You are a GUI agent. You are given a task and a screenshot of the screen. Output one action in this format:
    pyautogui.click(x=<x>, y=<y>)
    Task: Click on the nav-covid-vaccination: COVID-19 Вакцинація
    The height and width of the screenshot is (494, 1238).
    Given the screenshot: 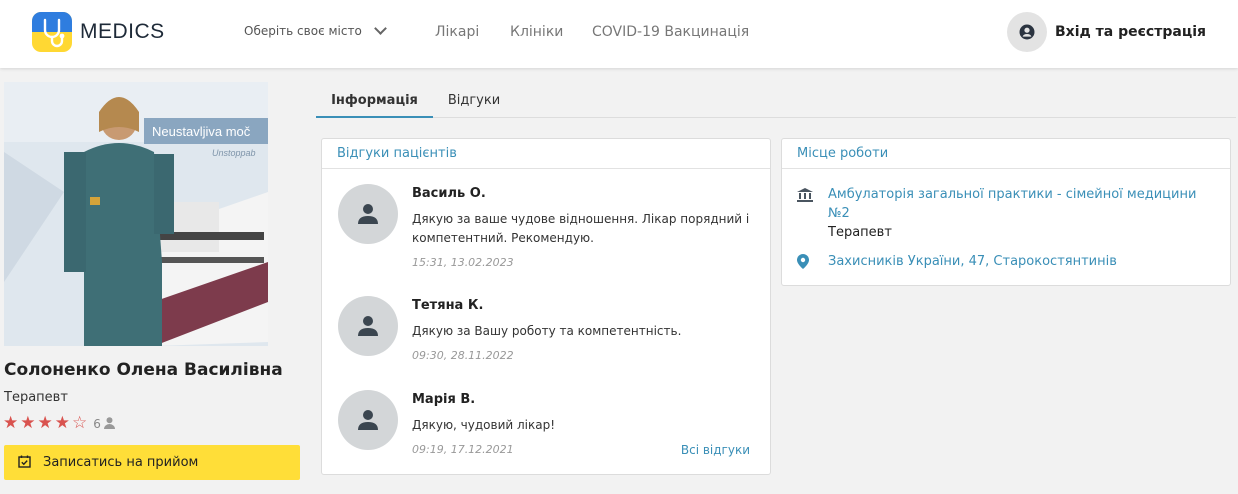 What is the action you would take?
    pyautogui.click(x=670, y=32)
    